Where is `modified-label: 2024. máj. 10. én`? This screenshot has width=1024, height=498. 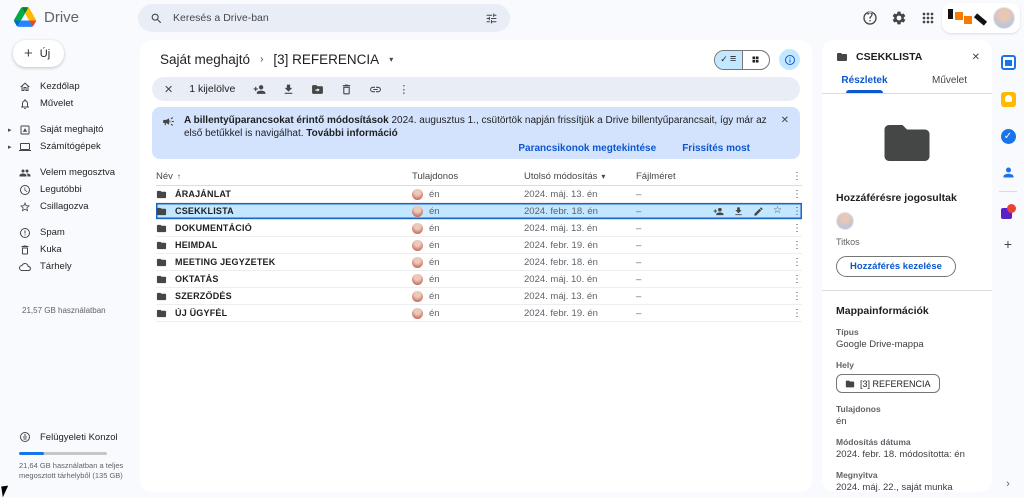
modified-label: 2024. máj. 10. én is located at coordinates (561, 279).